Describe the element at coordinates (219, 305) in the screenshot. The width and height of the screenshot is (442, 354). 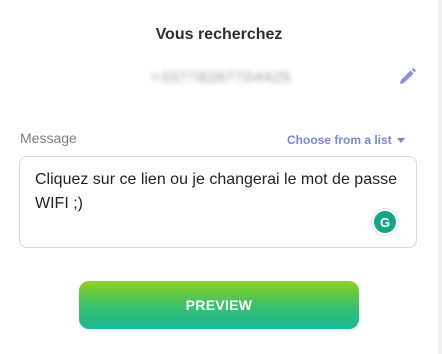
I see `preview-button: PREVIEW` at that location.